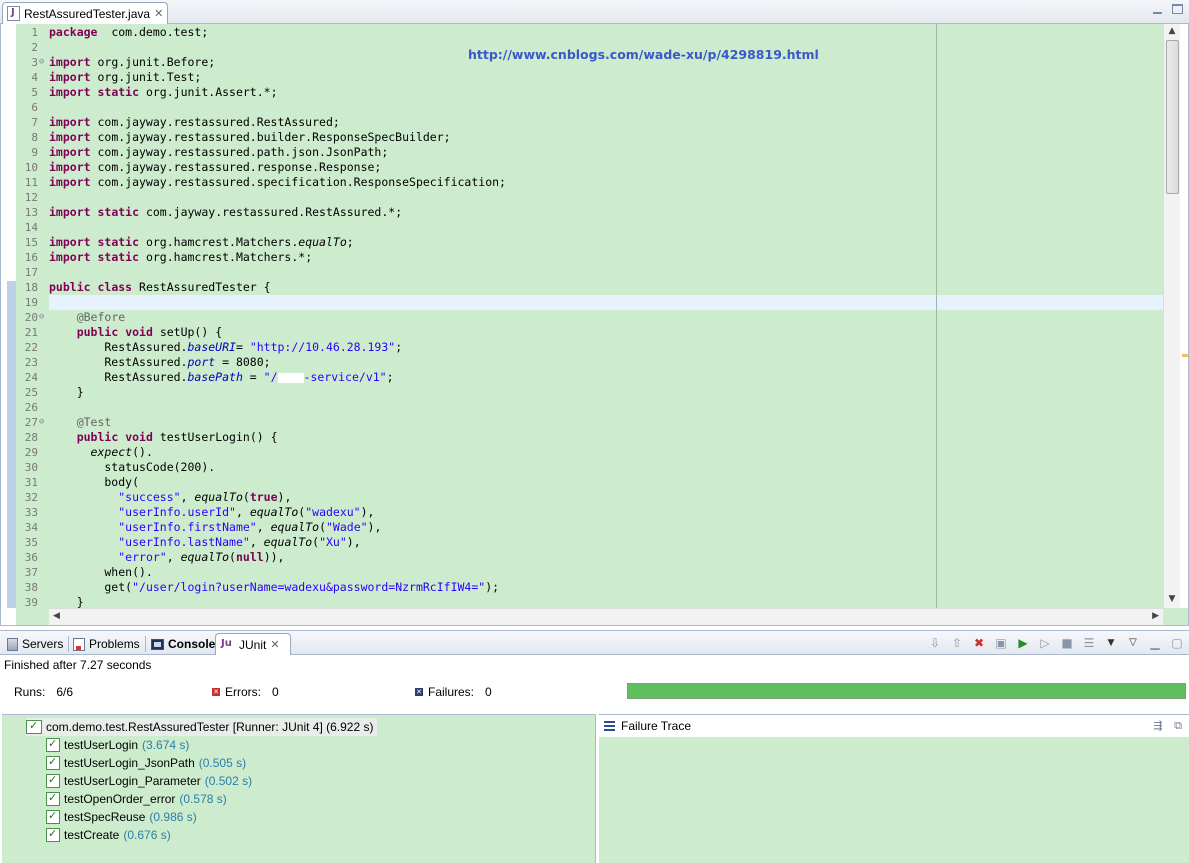 This screenshot has height=863, width=1189. Describe the element at coordinates (1178, 726) in the screenshot. I see `compare-results-icon: ⧉` at that location.